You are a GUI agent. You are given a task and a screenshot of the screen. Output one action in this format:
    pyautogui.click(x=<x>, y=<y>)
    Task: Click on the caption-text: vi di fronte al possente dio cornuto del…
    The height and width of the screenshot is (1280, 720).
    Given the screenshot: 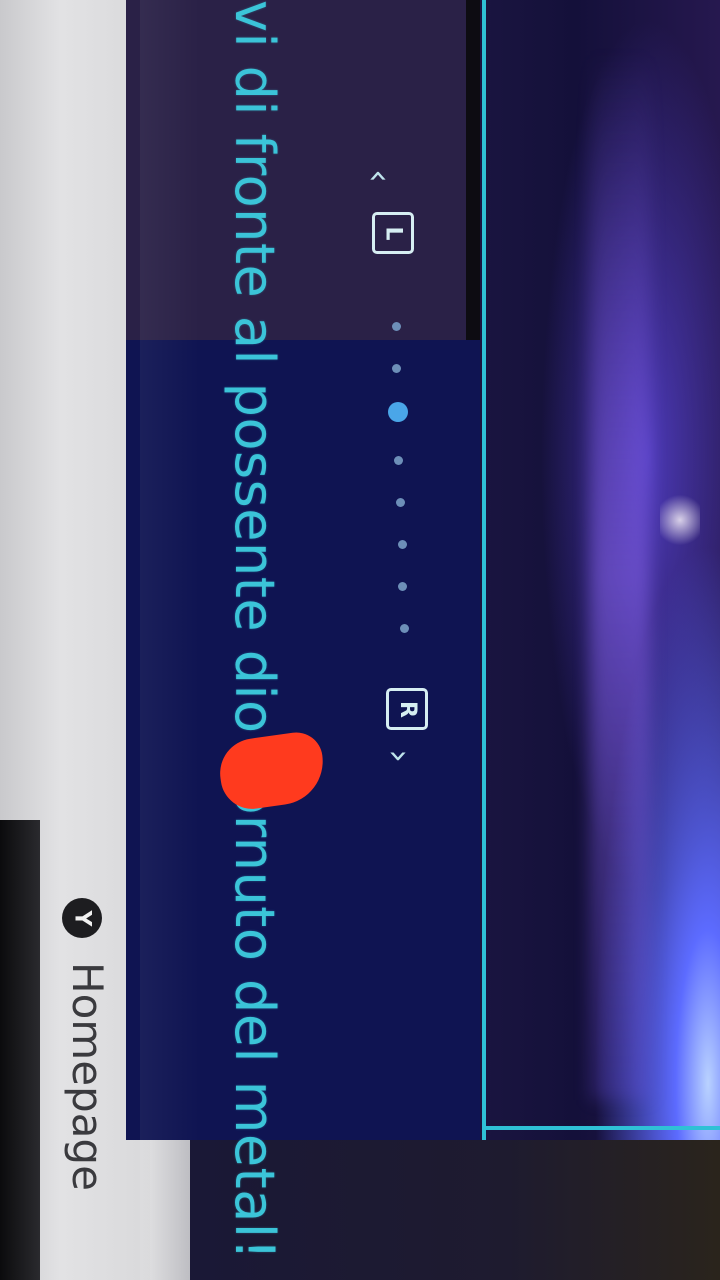 What is the action you would take?
    pyautogui.click(x=254, y=630)
    